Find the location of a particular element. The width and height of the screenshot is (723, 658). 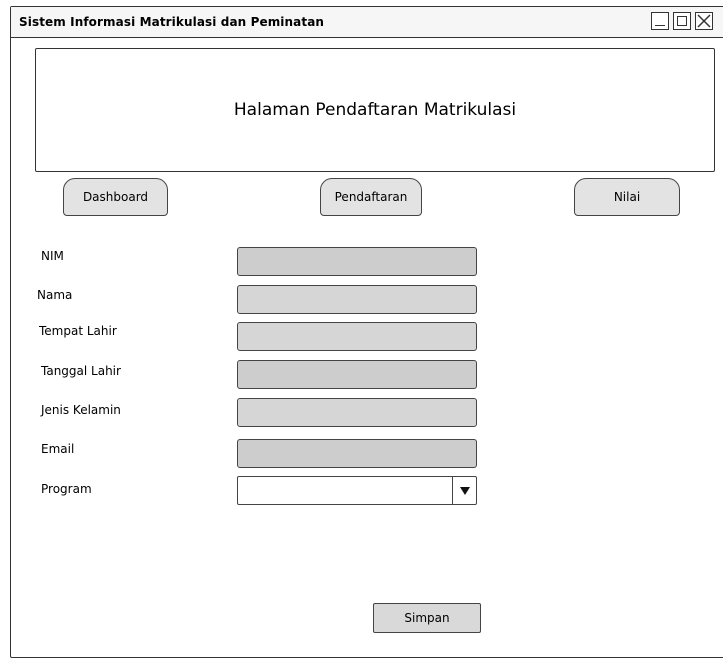

nim-field is located at coordinates (357, 261).